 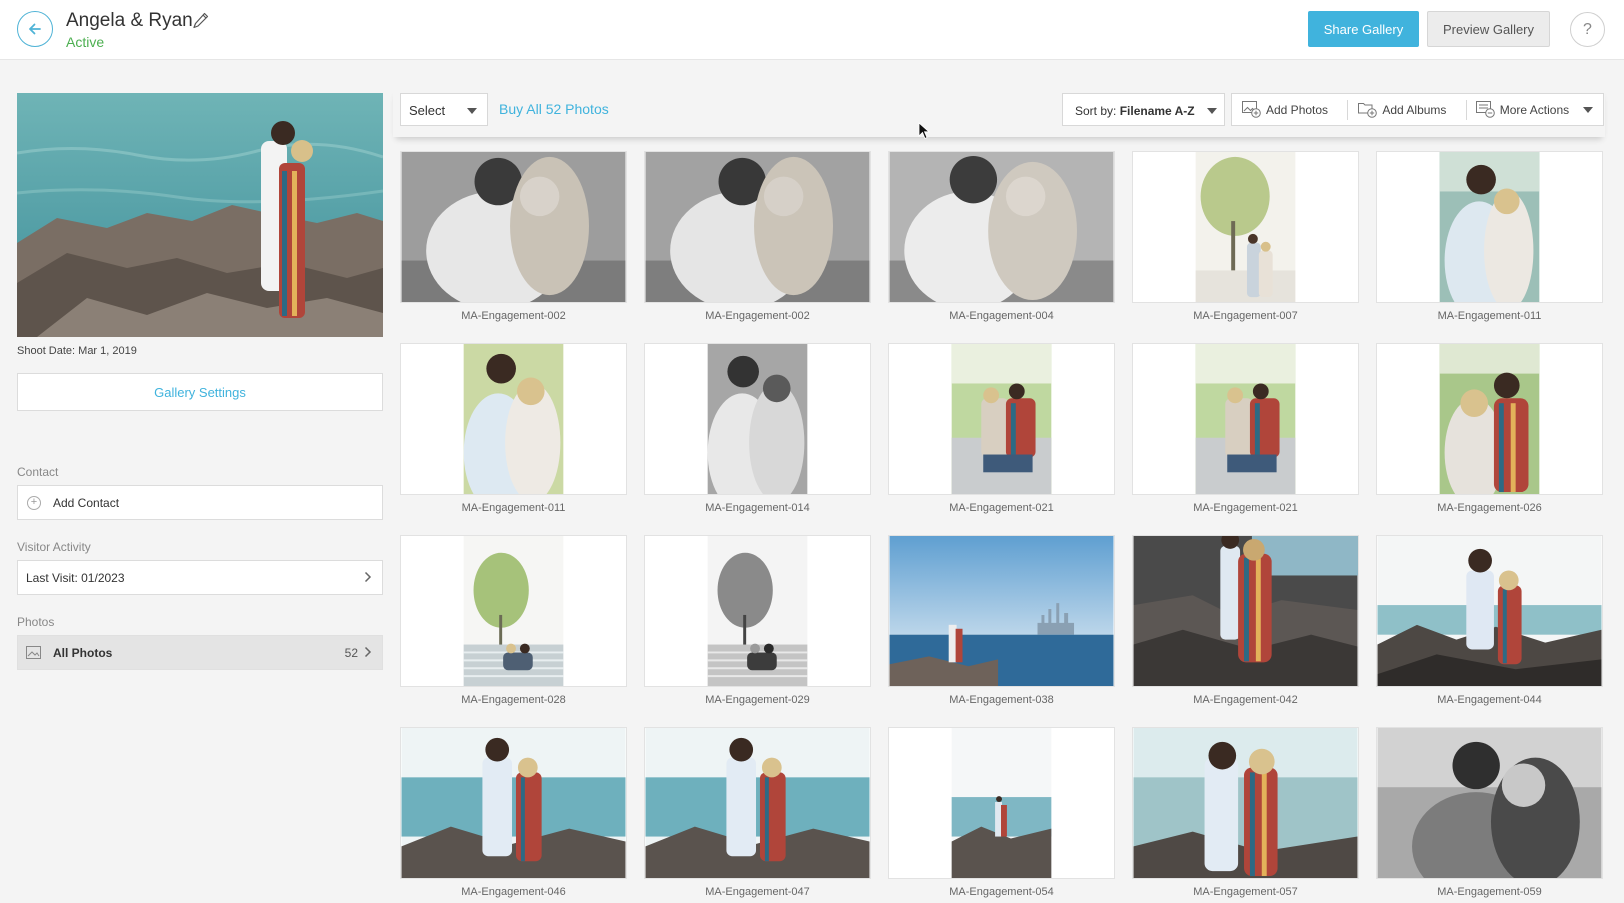 I want to click on visitor-activity-label: Visitor Activity, so click(x=54, y=547).